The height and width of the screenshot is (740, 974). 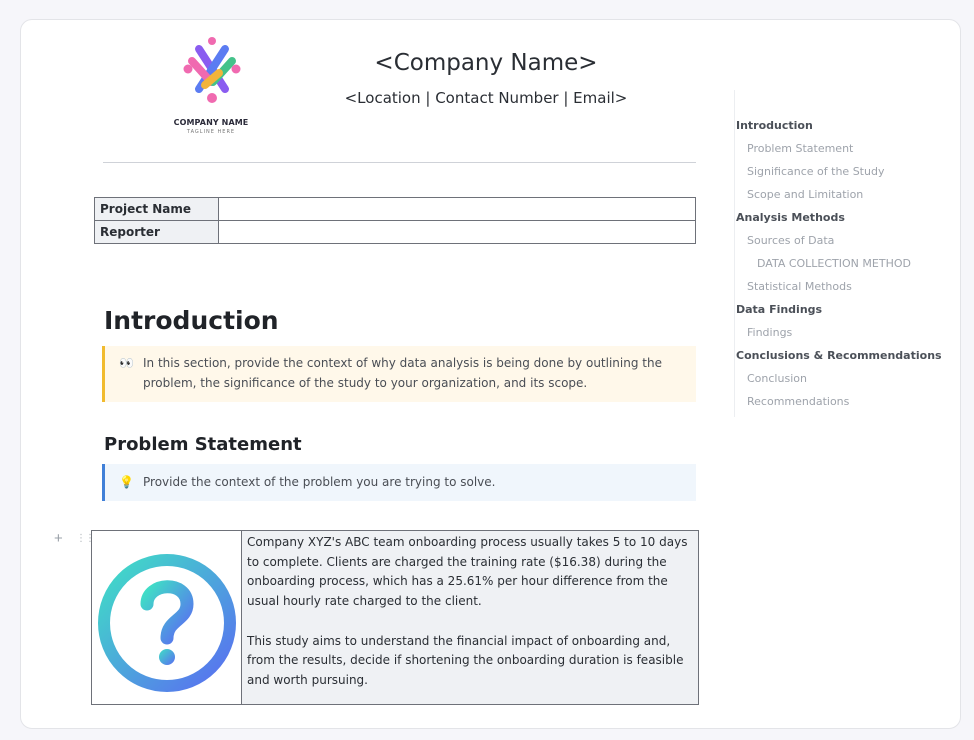 I want to click on project-name-cell, so click(x=457, y=209).